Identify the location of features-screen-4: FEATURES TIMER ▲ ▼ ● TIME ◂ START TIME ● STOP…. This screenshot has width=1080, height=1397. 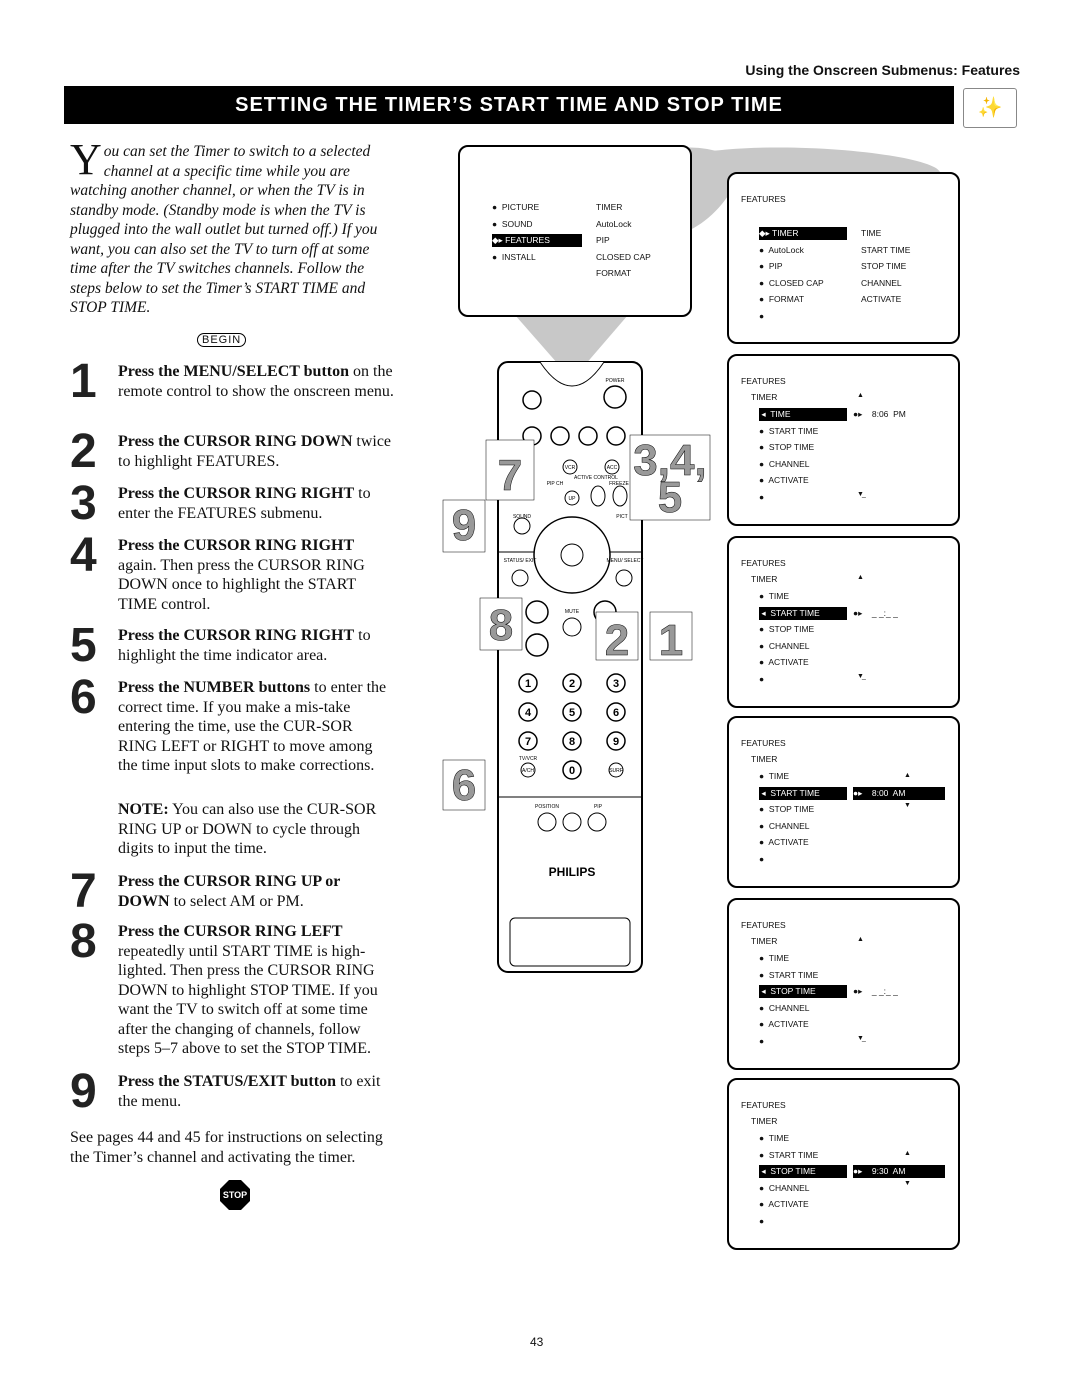
(843, 802).